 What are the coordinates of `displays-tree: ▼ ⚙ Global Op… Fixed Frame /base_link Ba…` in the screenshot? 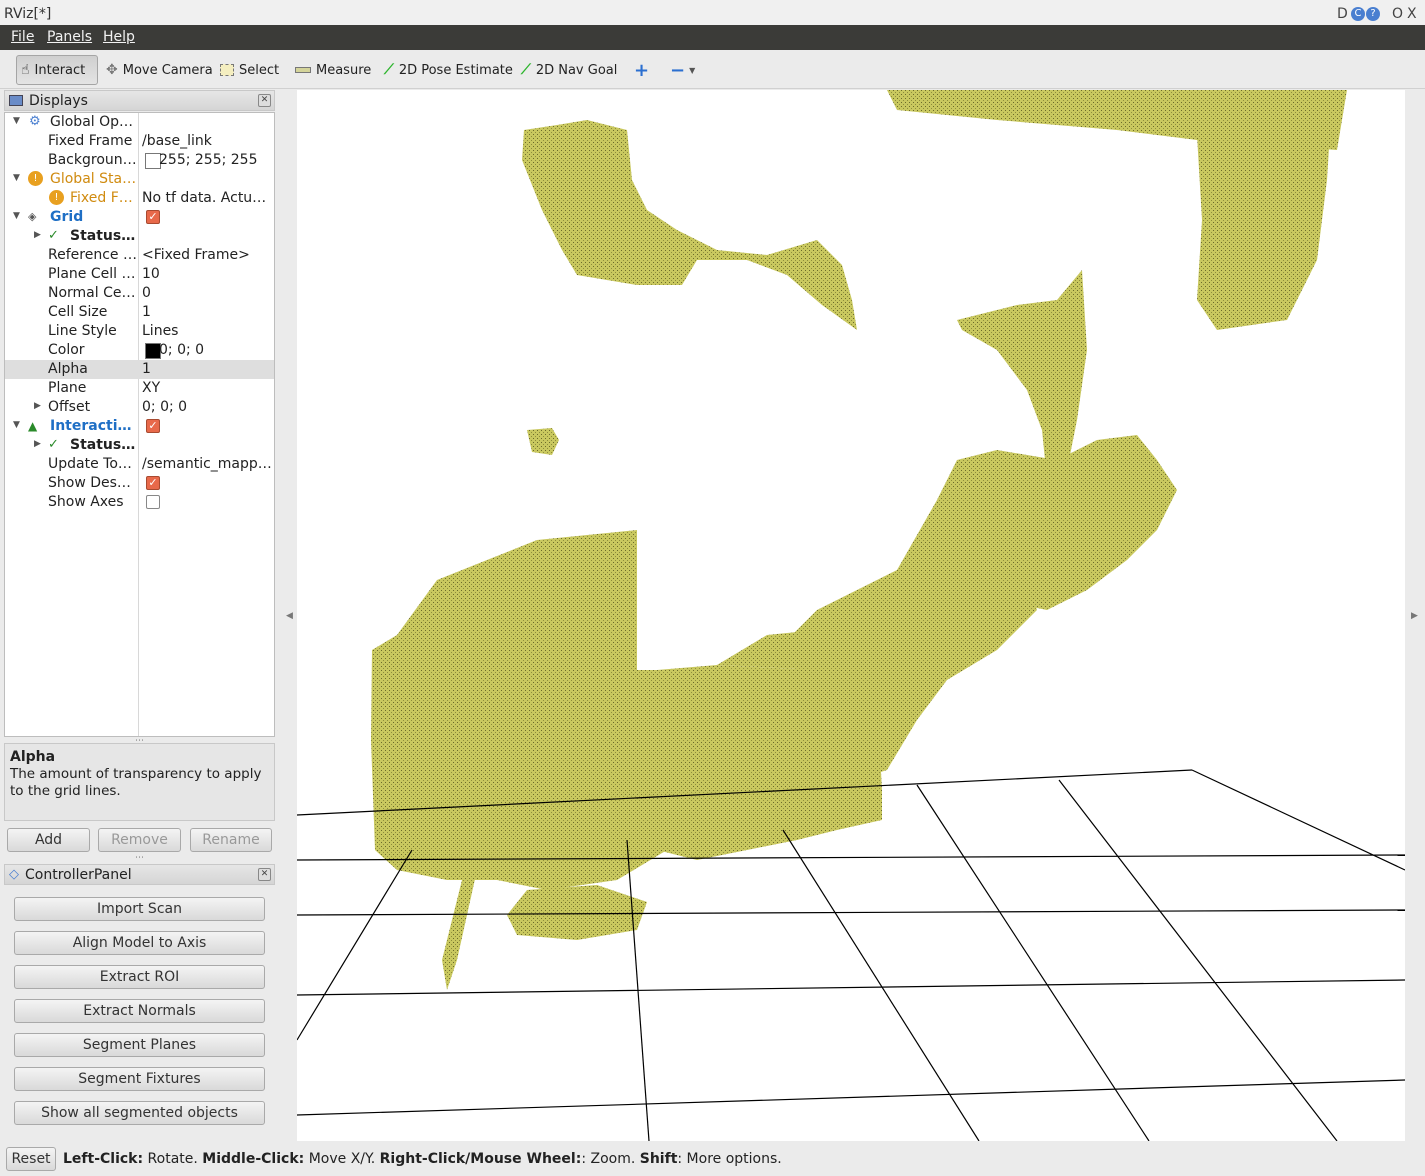 It's located at (139, 424).